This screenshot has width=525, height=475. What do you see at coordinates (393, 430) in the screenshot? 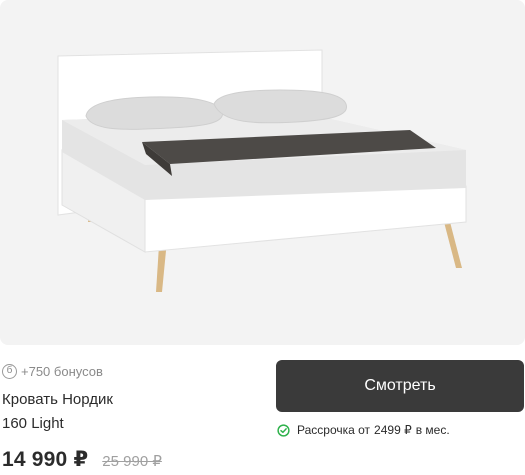
I see `installment-amount: 2499 ₽` at bounding box center [393, 430].